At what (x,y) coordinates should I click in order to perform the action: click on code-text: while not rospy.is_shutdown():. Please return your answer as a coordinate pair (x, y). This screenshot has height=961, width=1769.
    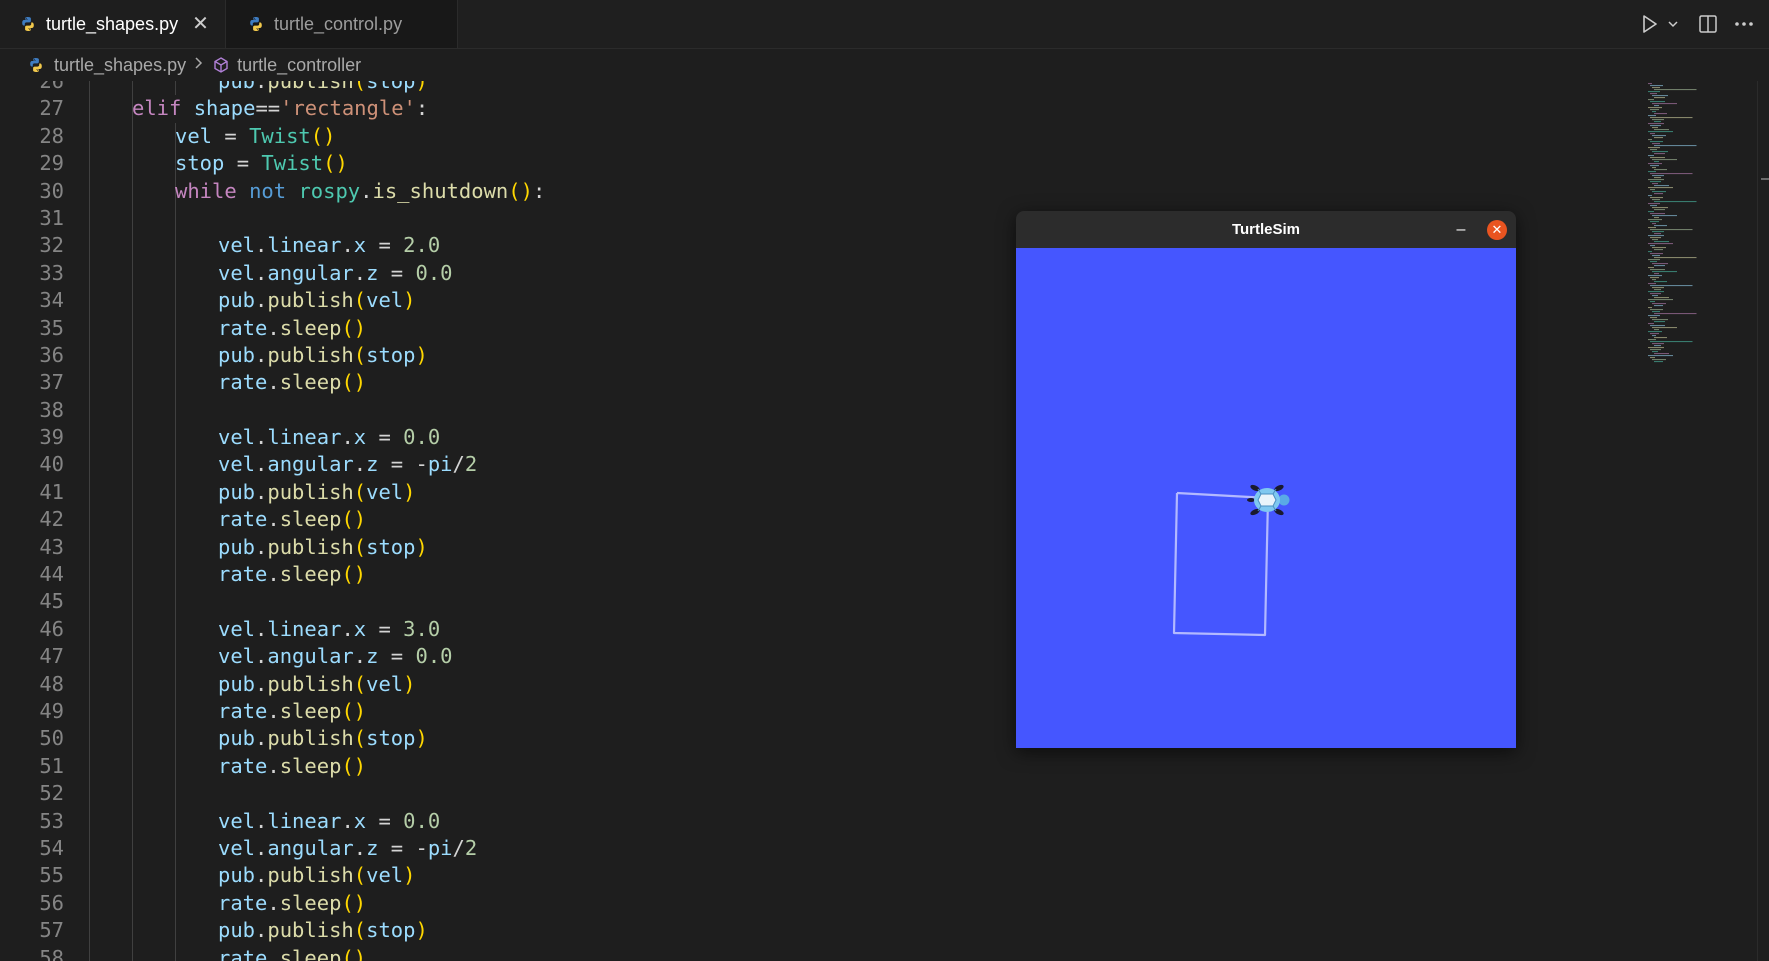
    Looking at the image, I should click on (360, 191).